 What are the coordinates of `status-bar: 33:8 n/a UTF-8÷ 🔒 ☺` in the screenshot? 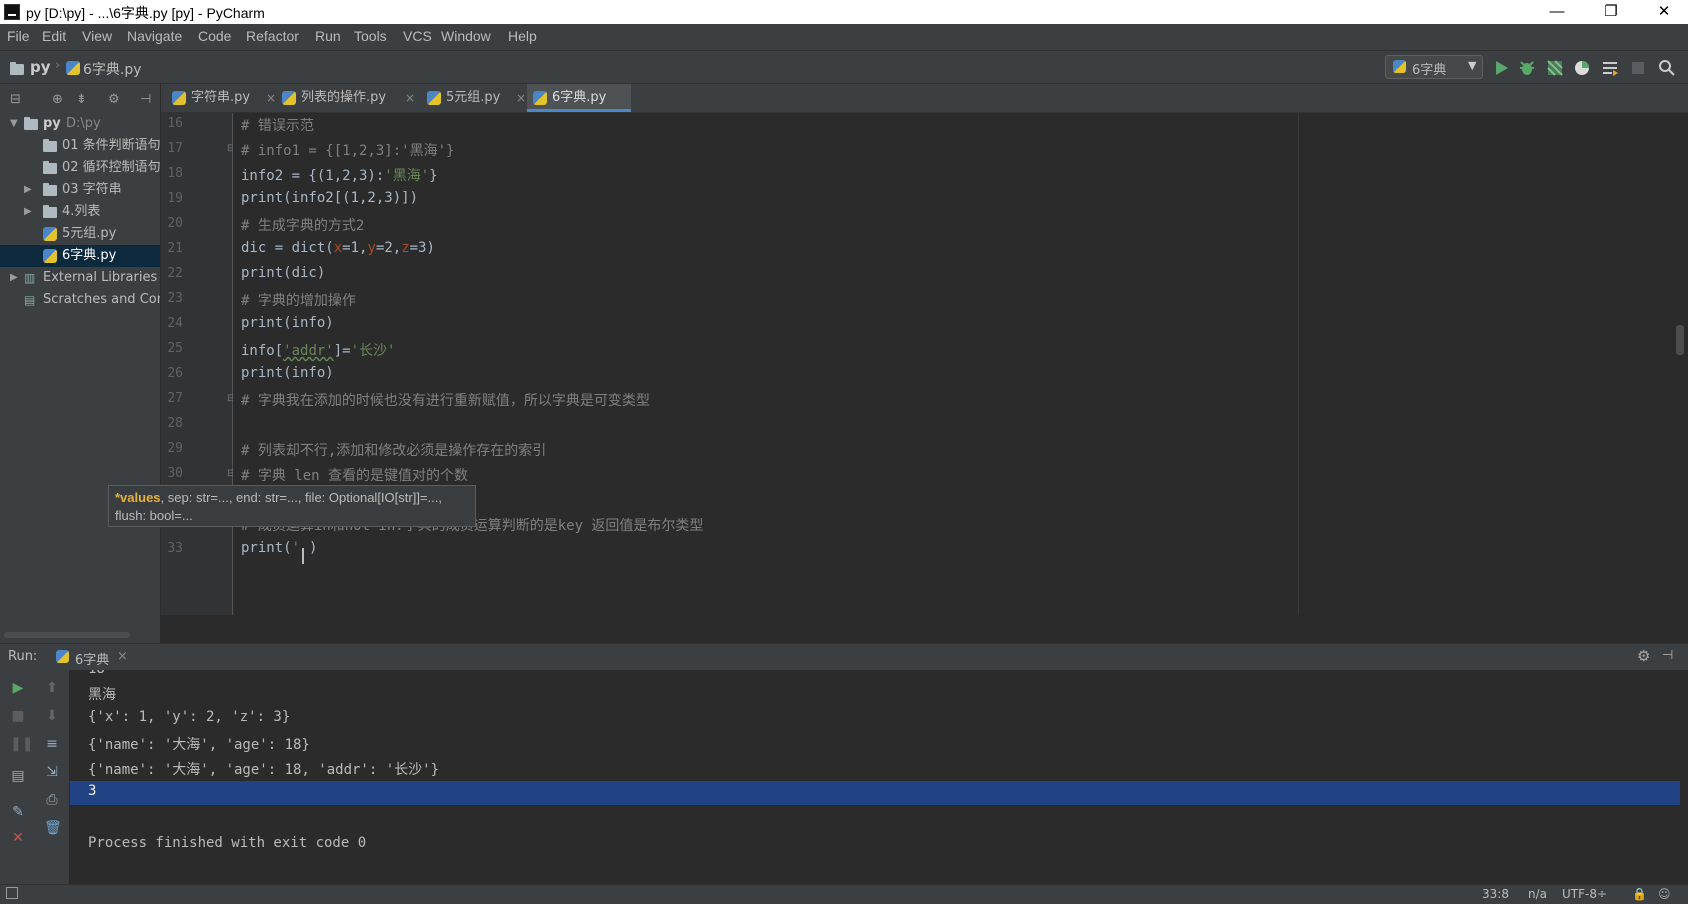 It's located at (844, 894).